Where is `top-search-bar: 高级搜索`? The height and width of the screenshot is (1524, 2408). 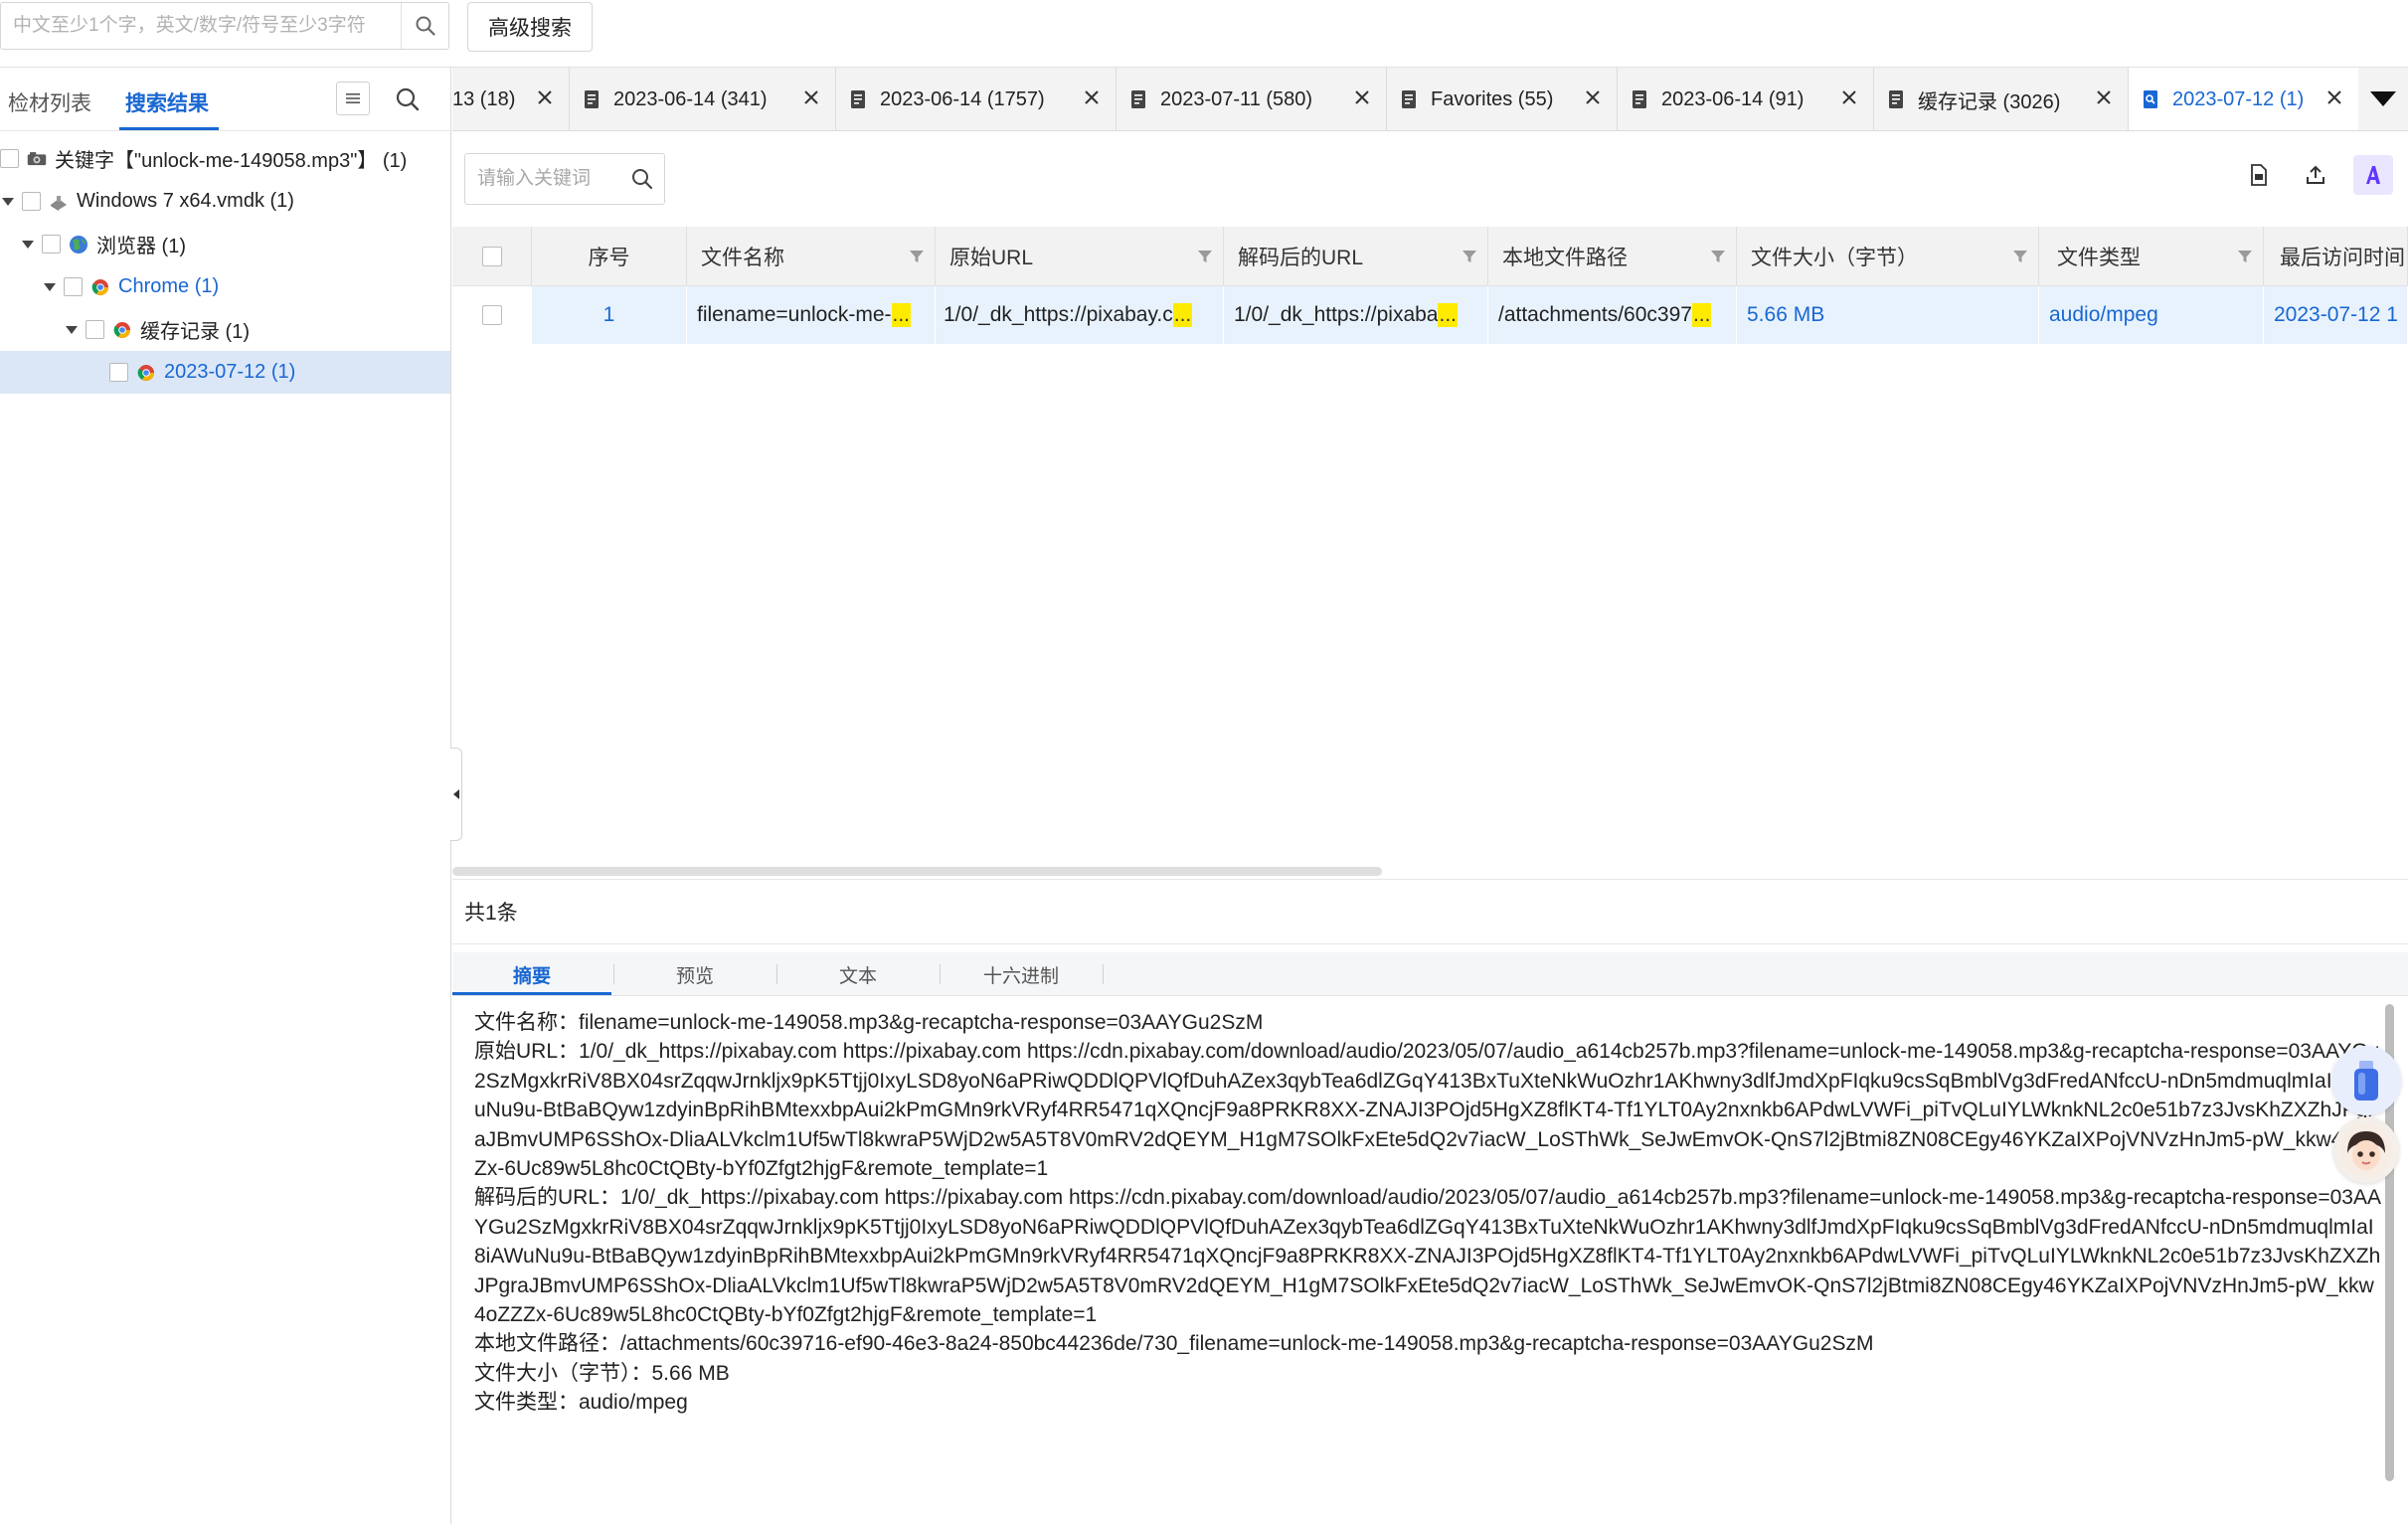 top-search-bar: 高级搜索 is located at coordinates (1204, 34).